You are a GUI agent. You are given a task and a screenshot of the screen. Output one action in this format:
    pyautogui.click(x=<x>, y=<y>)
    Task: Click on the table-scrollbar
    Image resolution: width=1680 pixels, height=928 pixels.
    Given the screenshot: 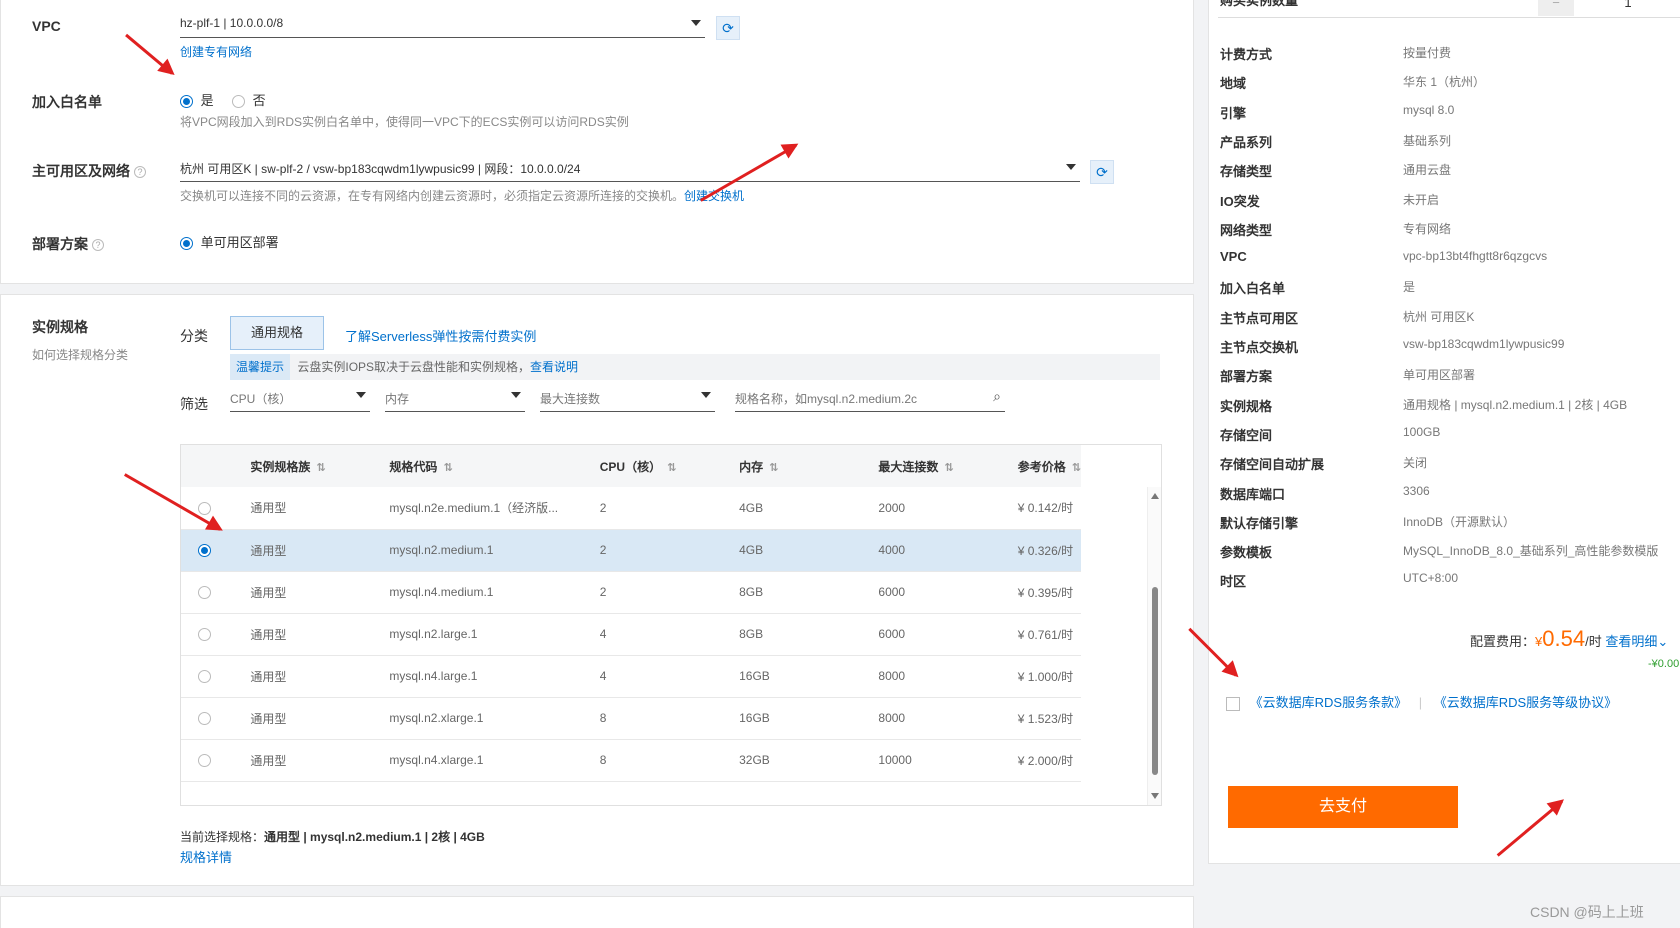 What is the action you would take?
    pyautogui.click(x=1154, y=646)
    